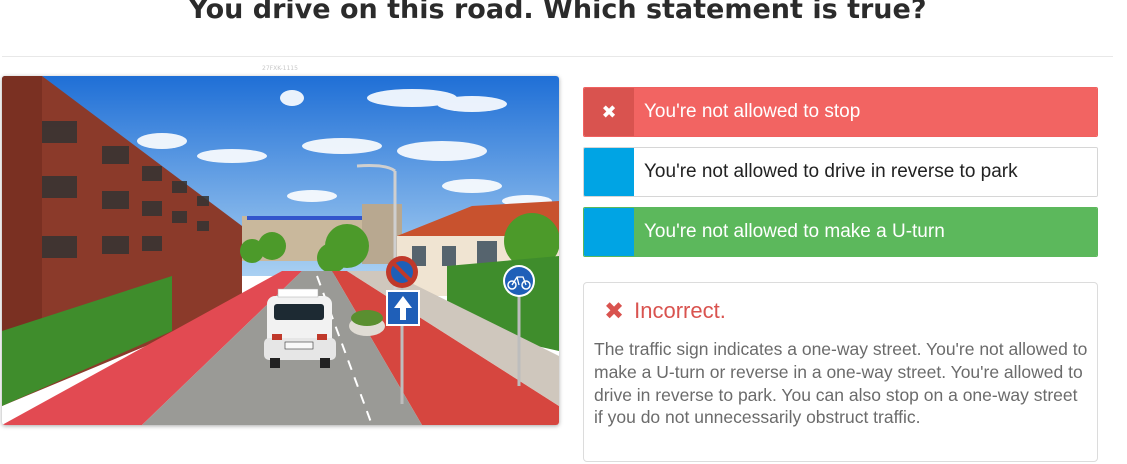 This screenshot has width=1127, height=464. I want to click on answer-option-3: You're not allowed to make a U-turn, so click(840, 232).